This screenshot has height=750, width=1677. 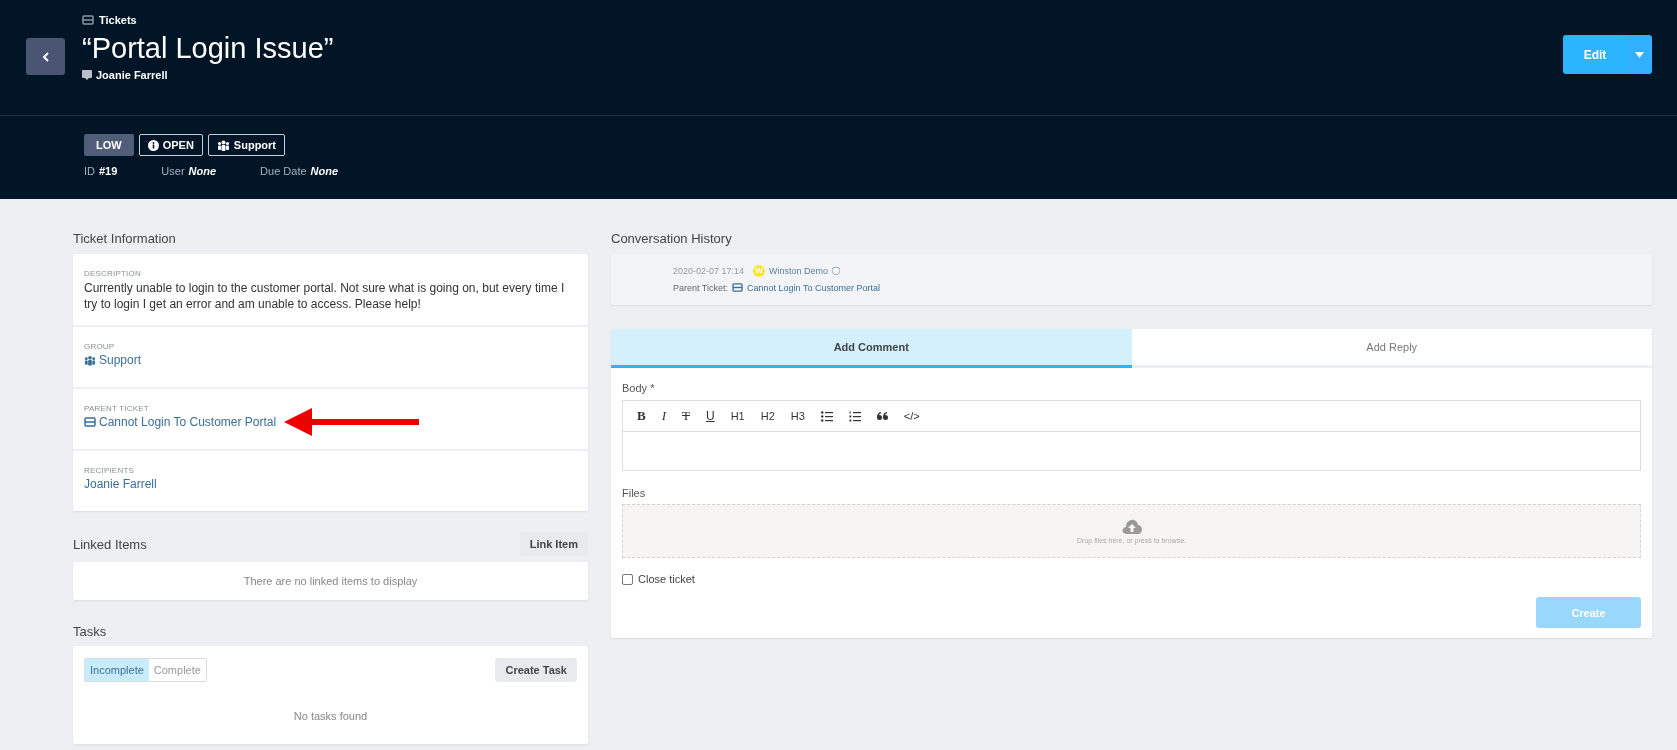 What do you see at coordinates (634, 493) in the screenshot?
I see `field-label: Files` at bounding box center [634, 493].